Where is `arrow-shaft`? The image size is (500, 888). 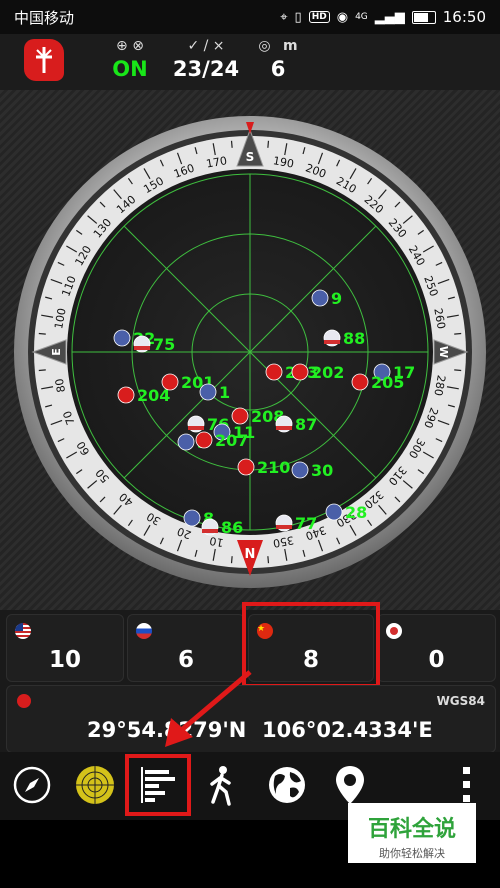
arrow-shaft is located at coordinates (214, 702).